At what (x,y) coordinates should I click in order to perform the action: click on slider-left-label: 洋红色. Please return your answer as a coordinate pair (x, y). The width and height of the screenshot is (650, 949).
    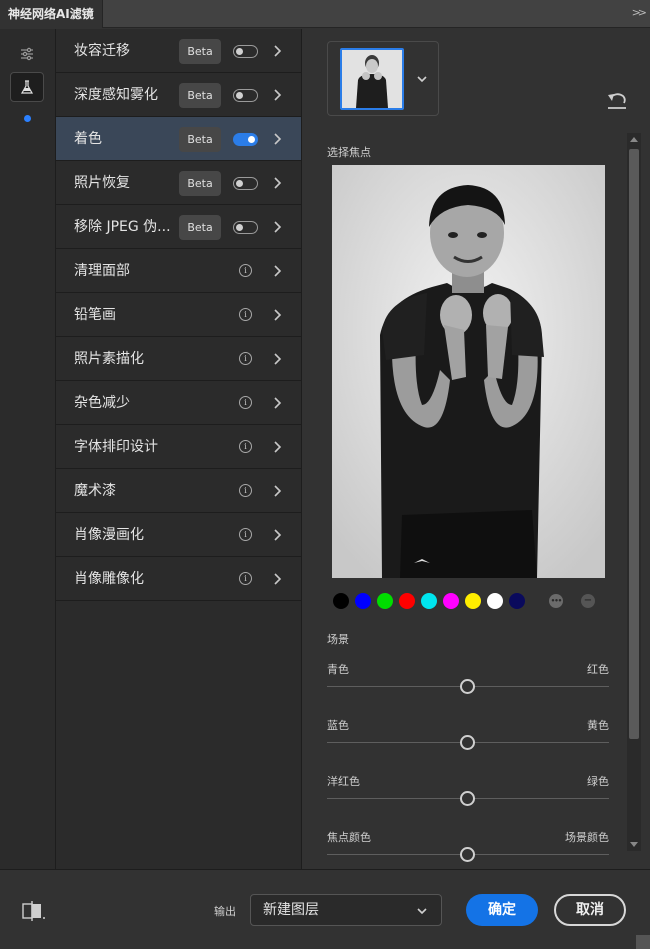
    Looking at the image, I should click on (343, 781).